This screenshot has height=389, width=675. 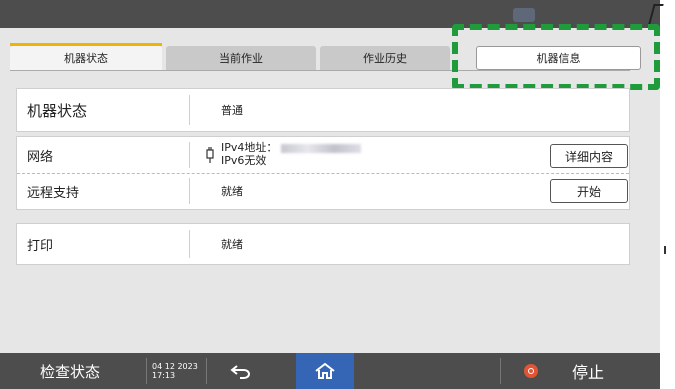 I want to click on tab-machine-status: 机器状态, so click(x=86, y=56).